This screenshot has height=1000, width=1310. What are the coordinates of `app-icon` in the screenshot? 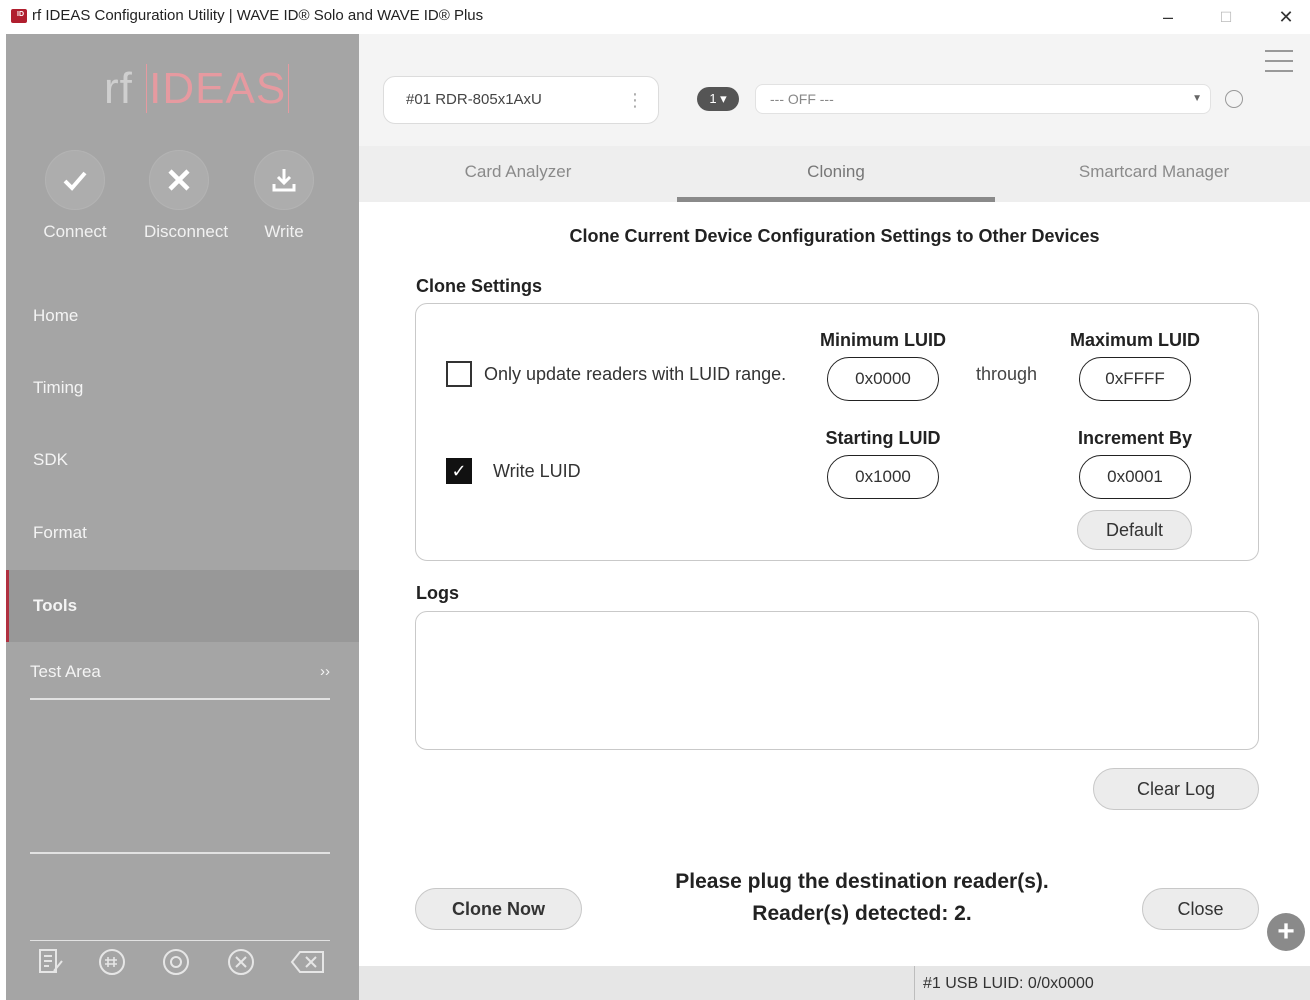 It's located at (19, 16).